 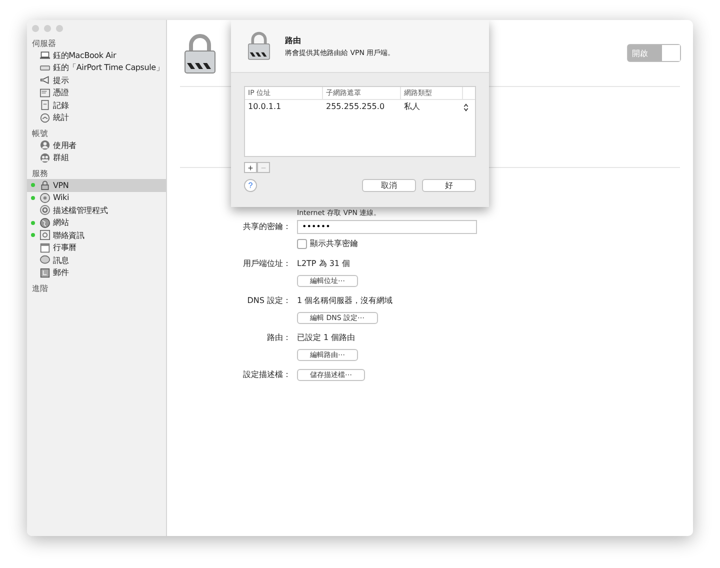 I want to click on window-zoom-button, so click(x=59, y=28).